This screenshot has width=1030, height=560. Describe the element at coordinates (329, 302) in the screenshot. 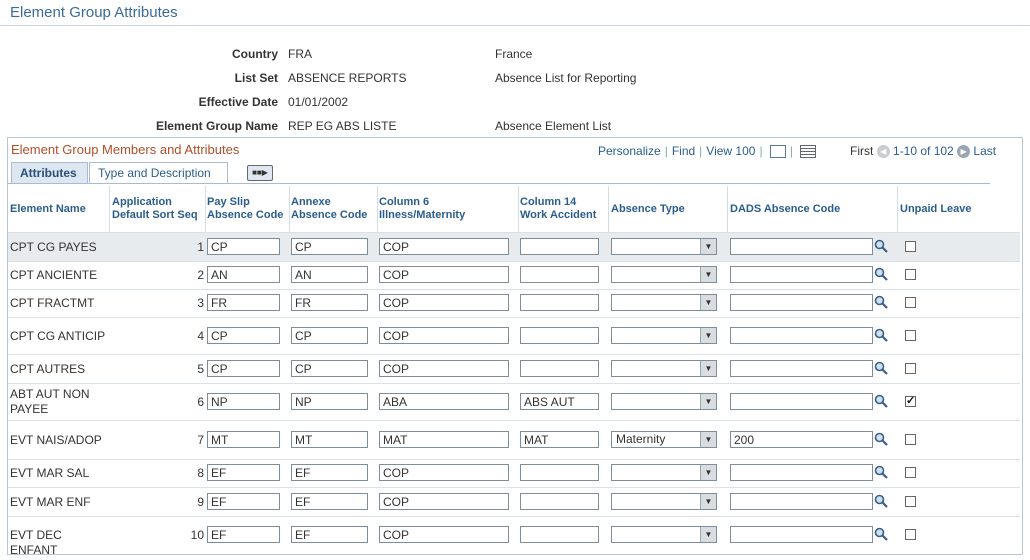

I see `annexe-code-input: FR` at that location.